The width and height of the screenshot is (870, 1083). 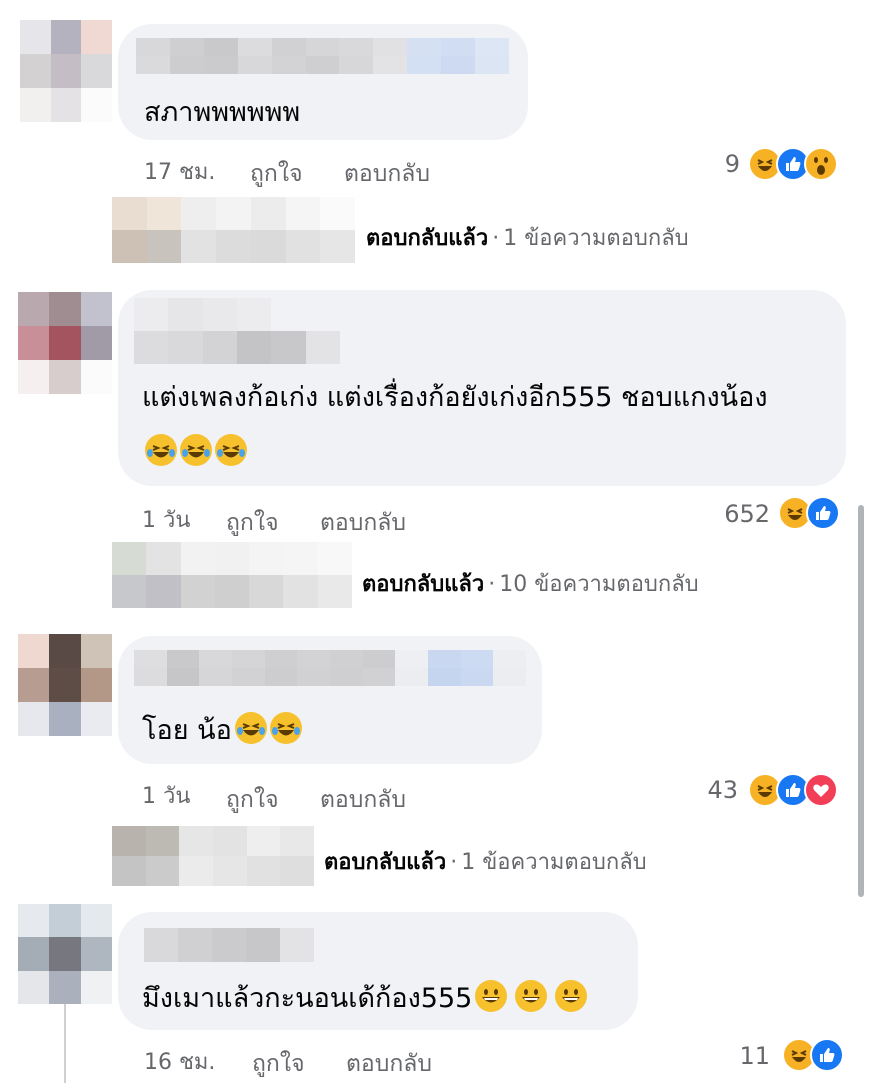 I want to click on reaction-count: 11, so click(x=754, y=1056).